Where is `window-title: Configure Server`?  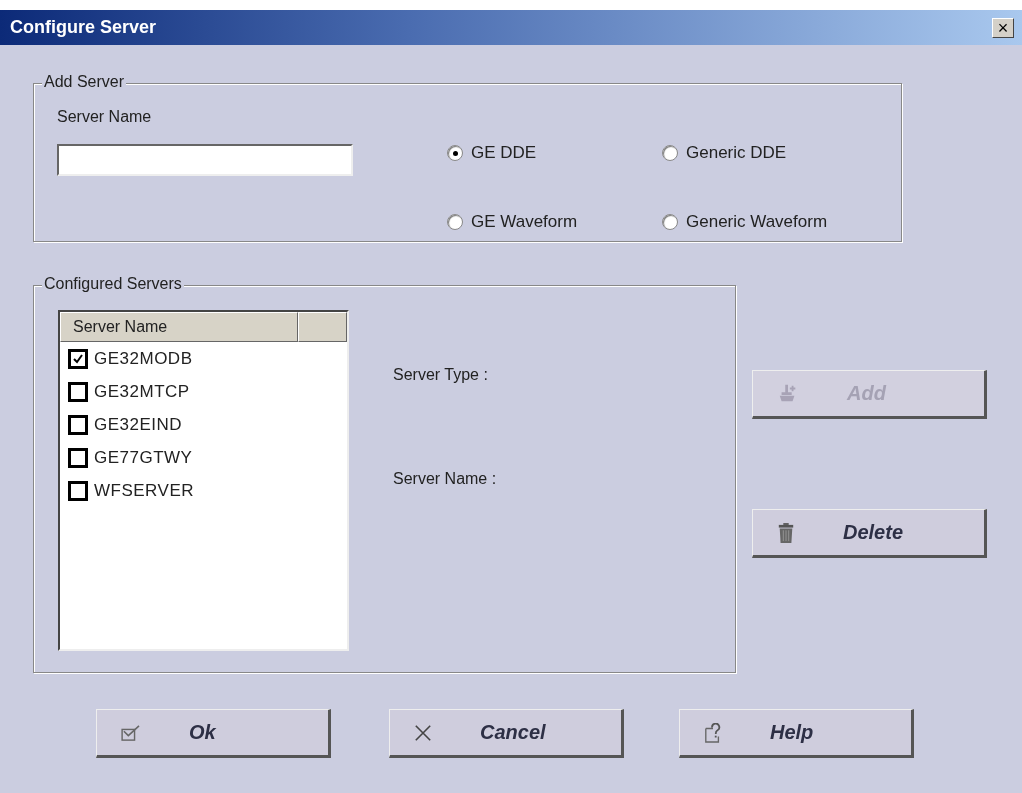 window-title: Configure Server is located at coordinates (83, 27).